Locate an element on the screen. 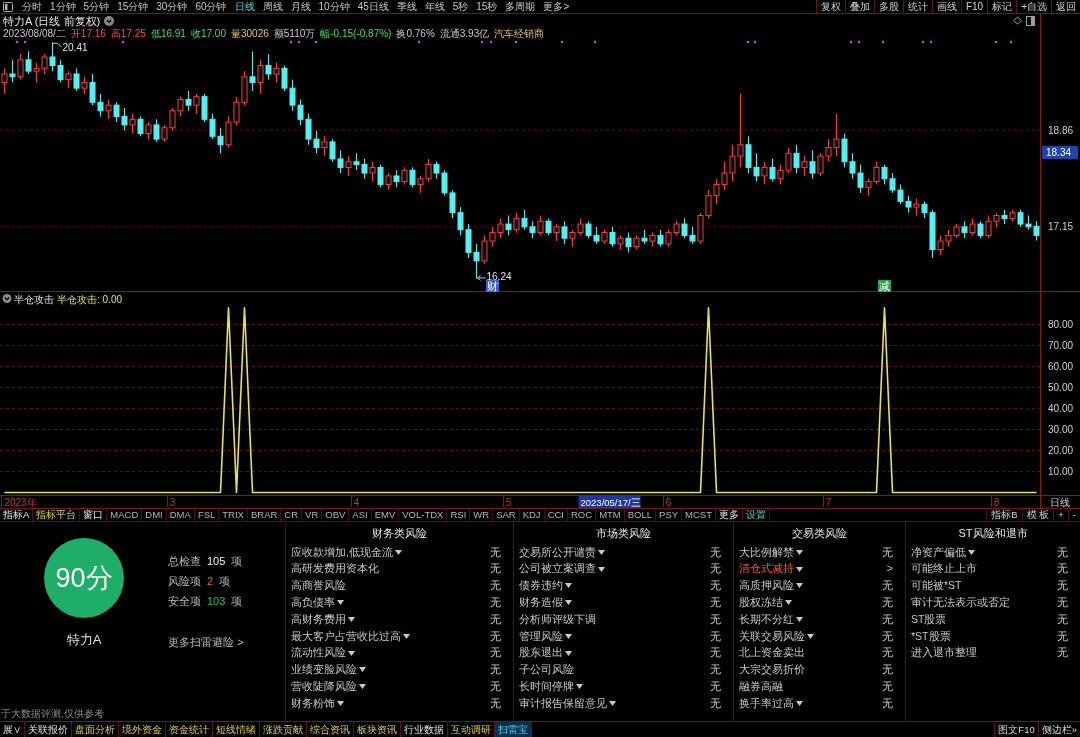 The height and width of the screenshot is (737, 1080). indicator-tab: CCI is located at coordinates (556, 515).